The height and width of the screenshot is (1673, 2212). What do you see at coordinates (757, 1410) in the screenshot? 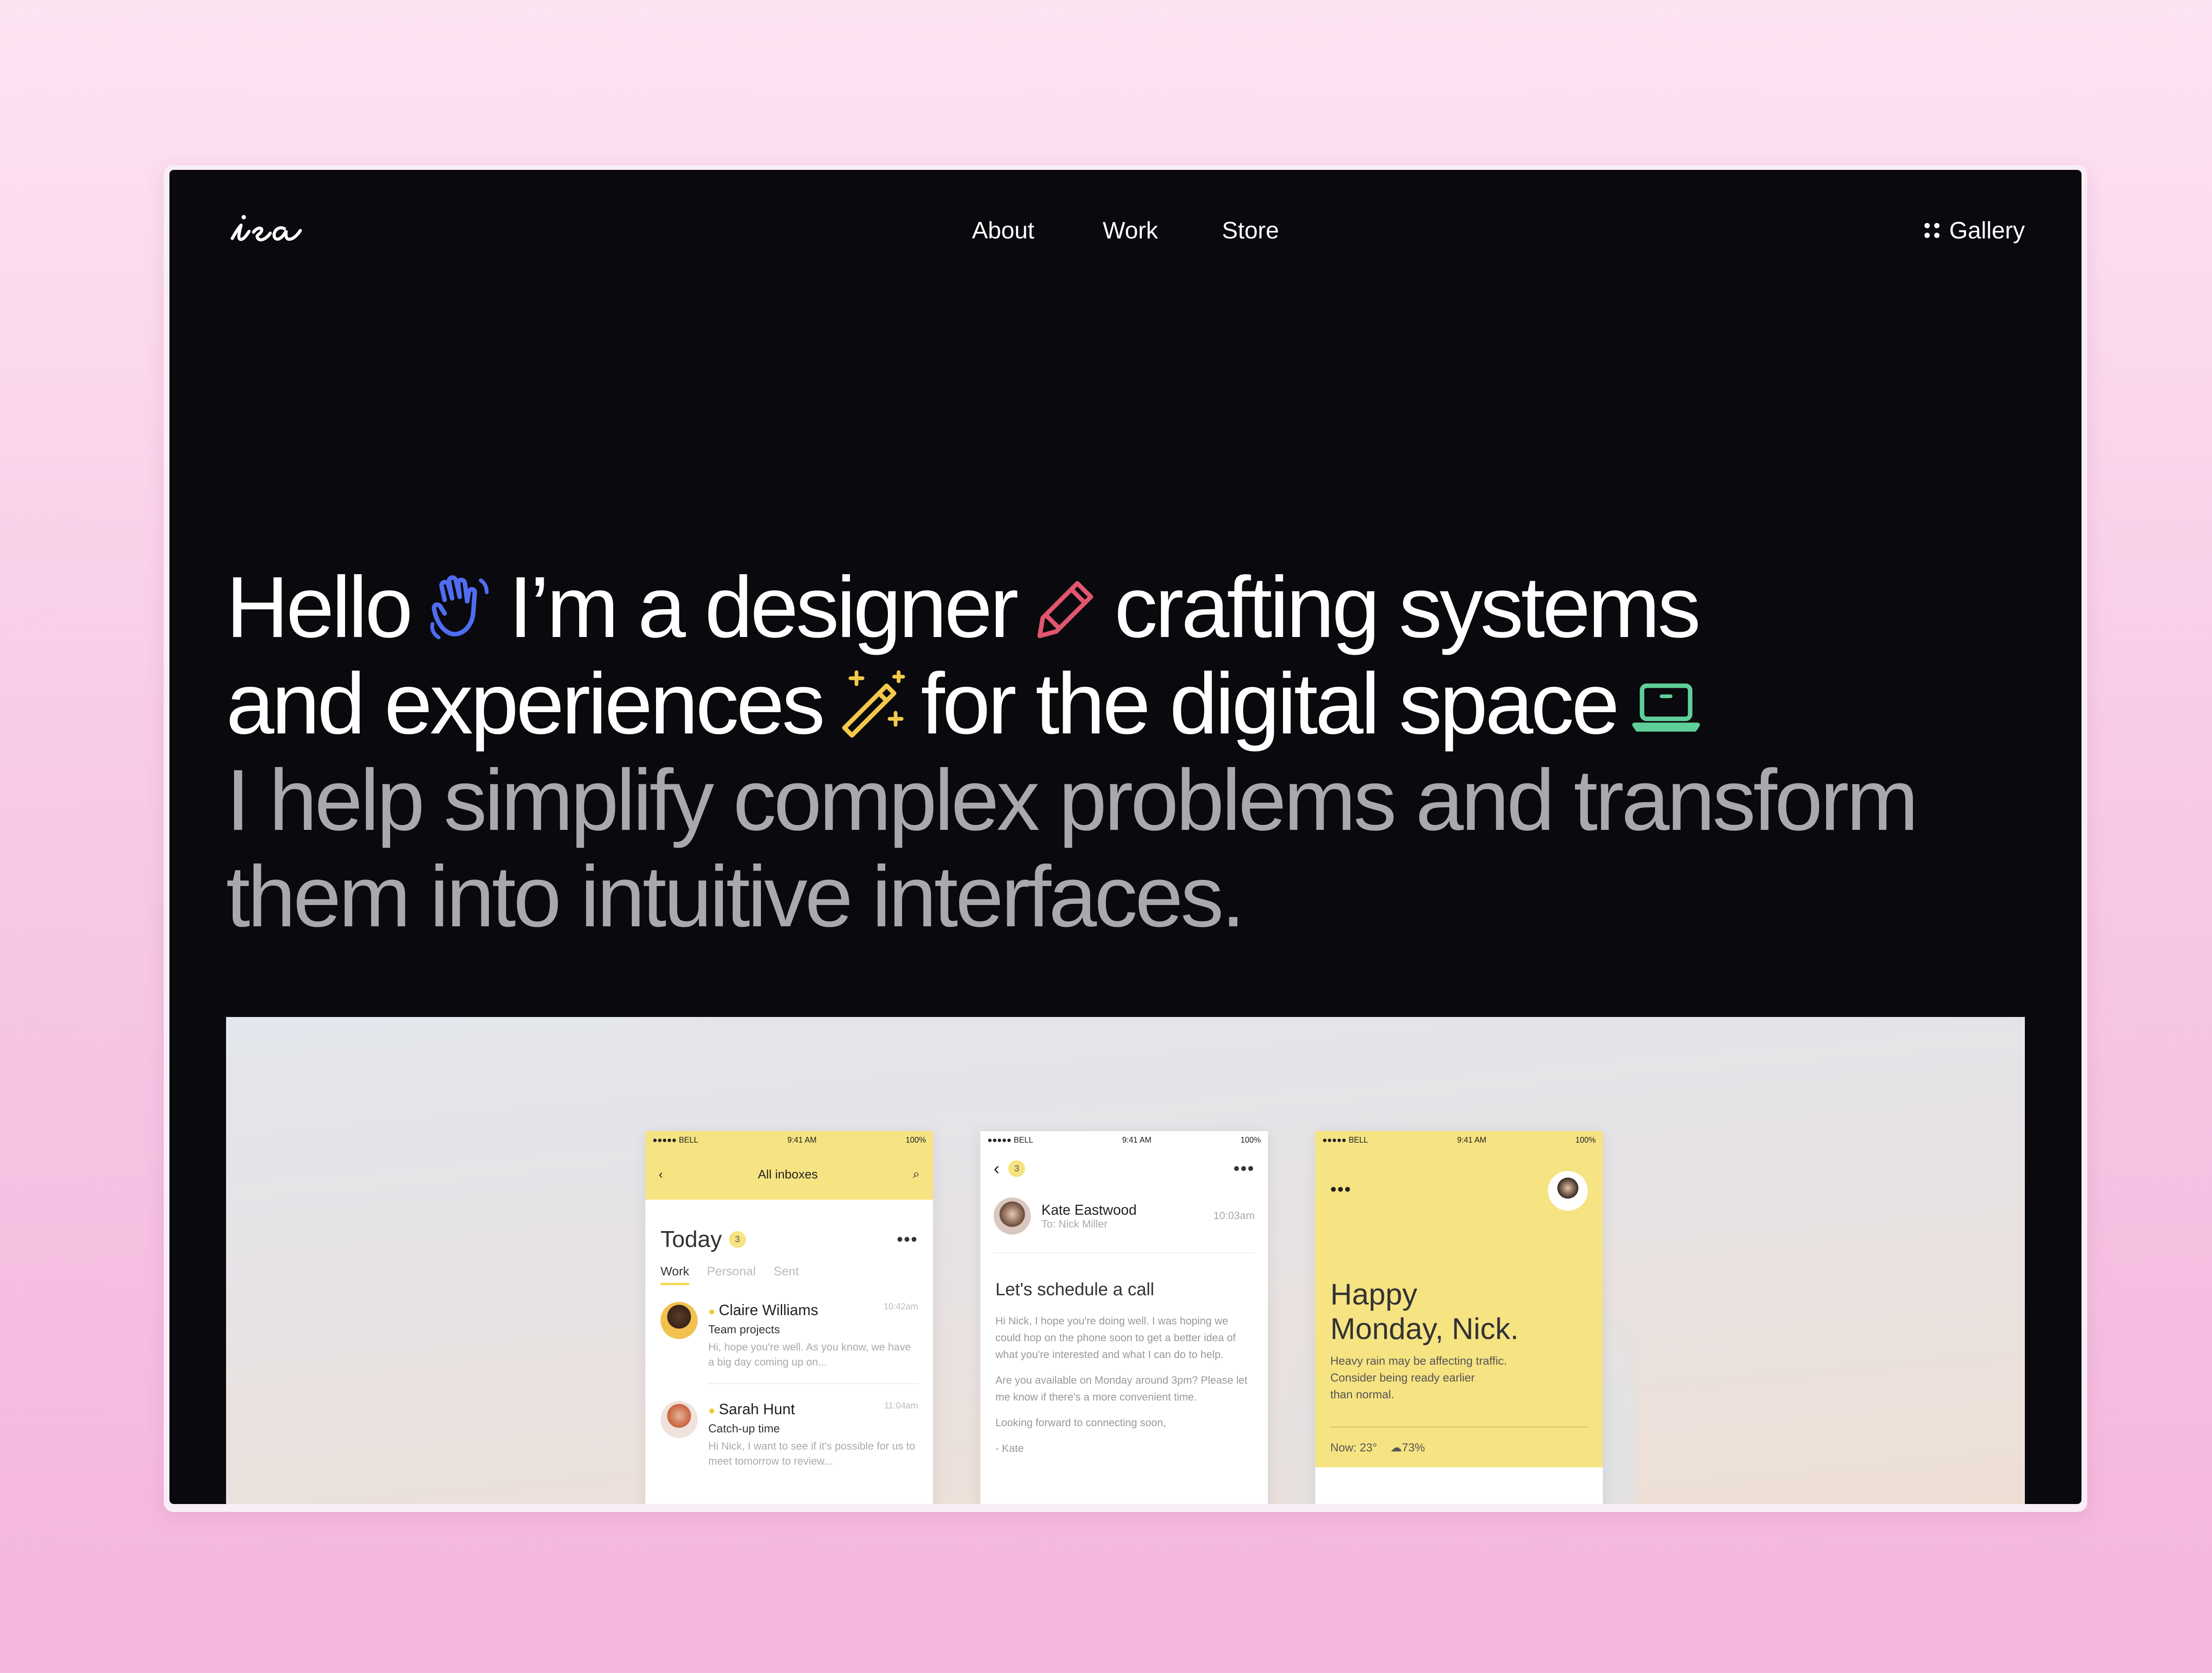
I see `mail-sender: Sarah Hunt` at bounding box center [757, 1410].